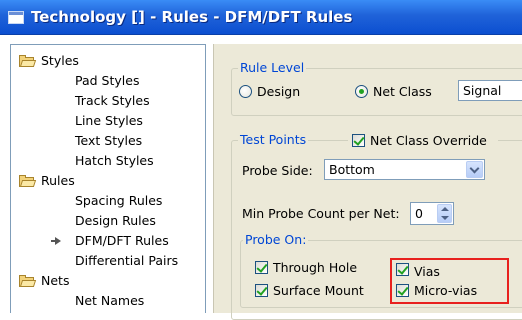 The height and width of the screenshot is (320, 522). I want to click on tree-item-label: Spacing Rules, so click(119, 200).